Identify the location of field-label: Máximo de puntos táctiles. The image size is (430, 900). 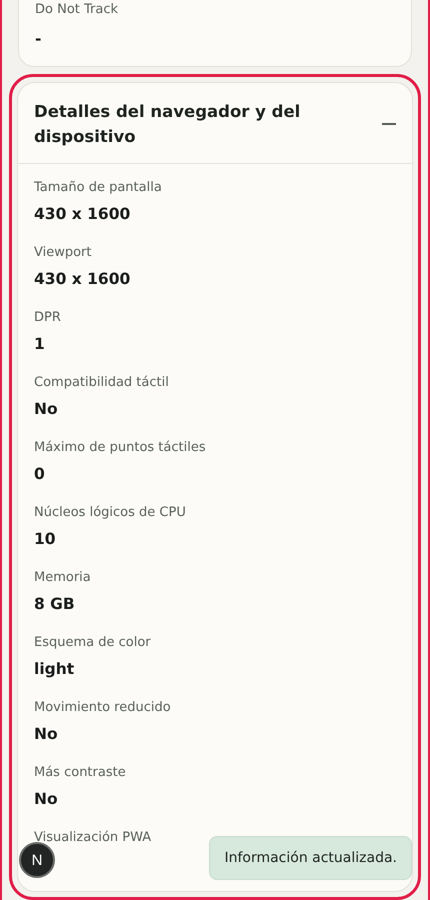
(120, 447).